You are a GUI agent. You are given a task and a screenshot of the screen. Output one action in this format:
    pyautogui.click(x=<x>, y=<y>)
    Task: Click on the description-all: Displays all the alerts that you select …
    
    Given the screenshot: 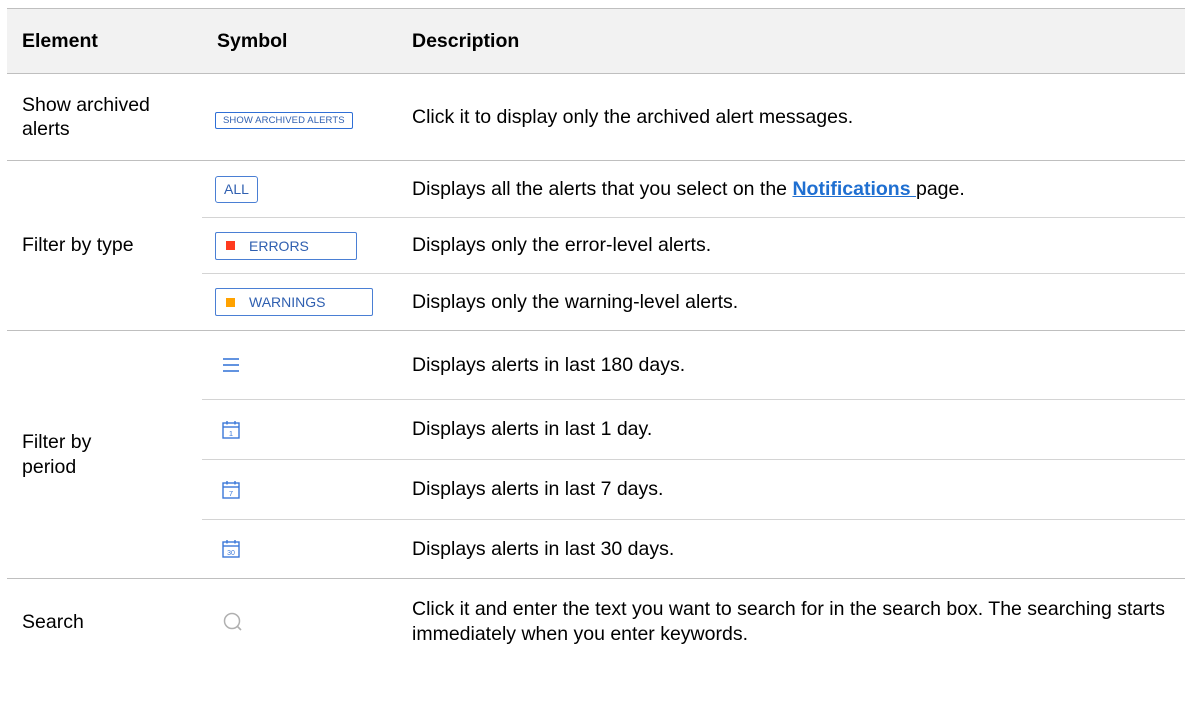 What is the action you would take?
    pyautogui.click(x=791, y=189)
    